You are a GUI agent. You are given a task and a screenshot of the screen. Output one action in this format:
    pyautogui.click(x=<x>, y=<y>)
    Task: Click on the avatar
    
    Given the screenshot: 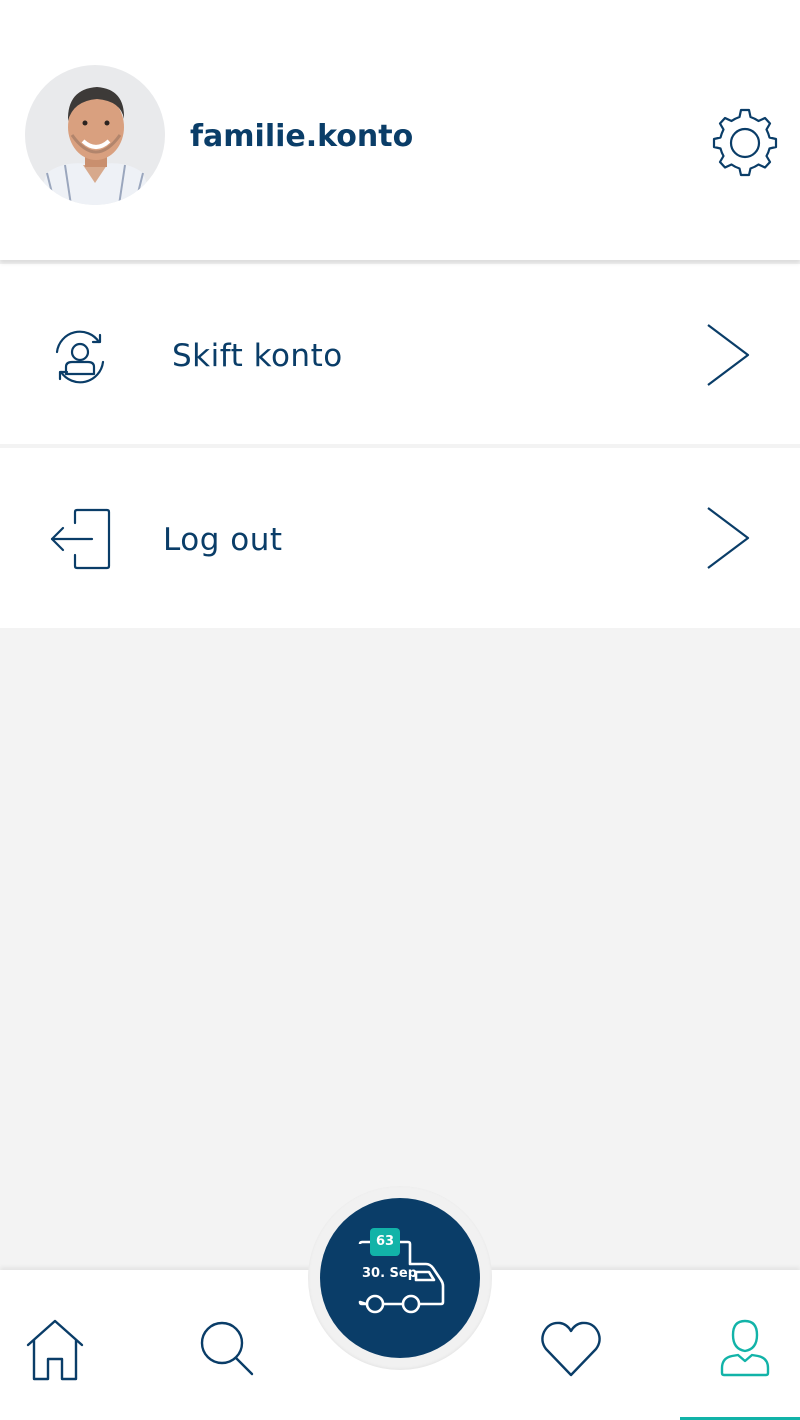 What is the action you would take?
    pyautogui.click(x=95, y=135)
    